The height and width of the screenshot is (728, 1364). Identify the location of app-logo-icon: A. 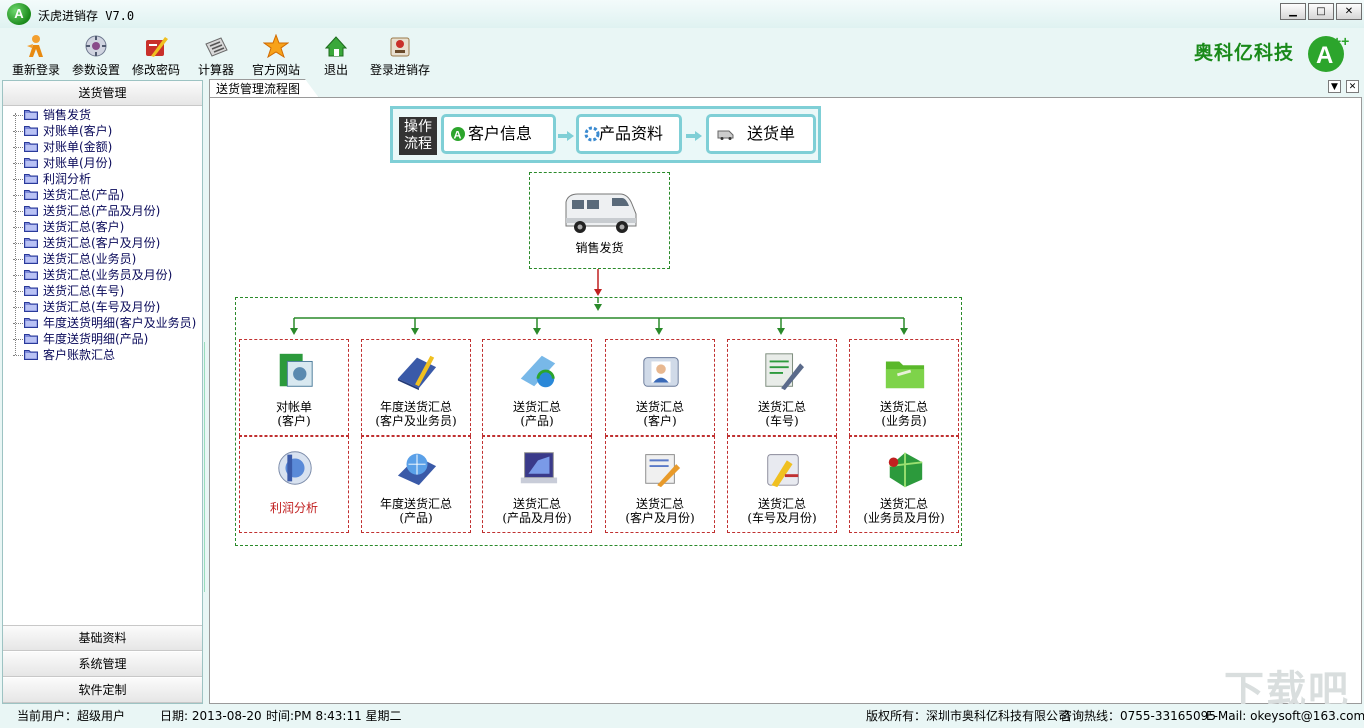
(19, 14).